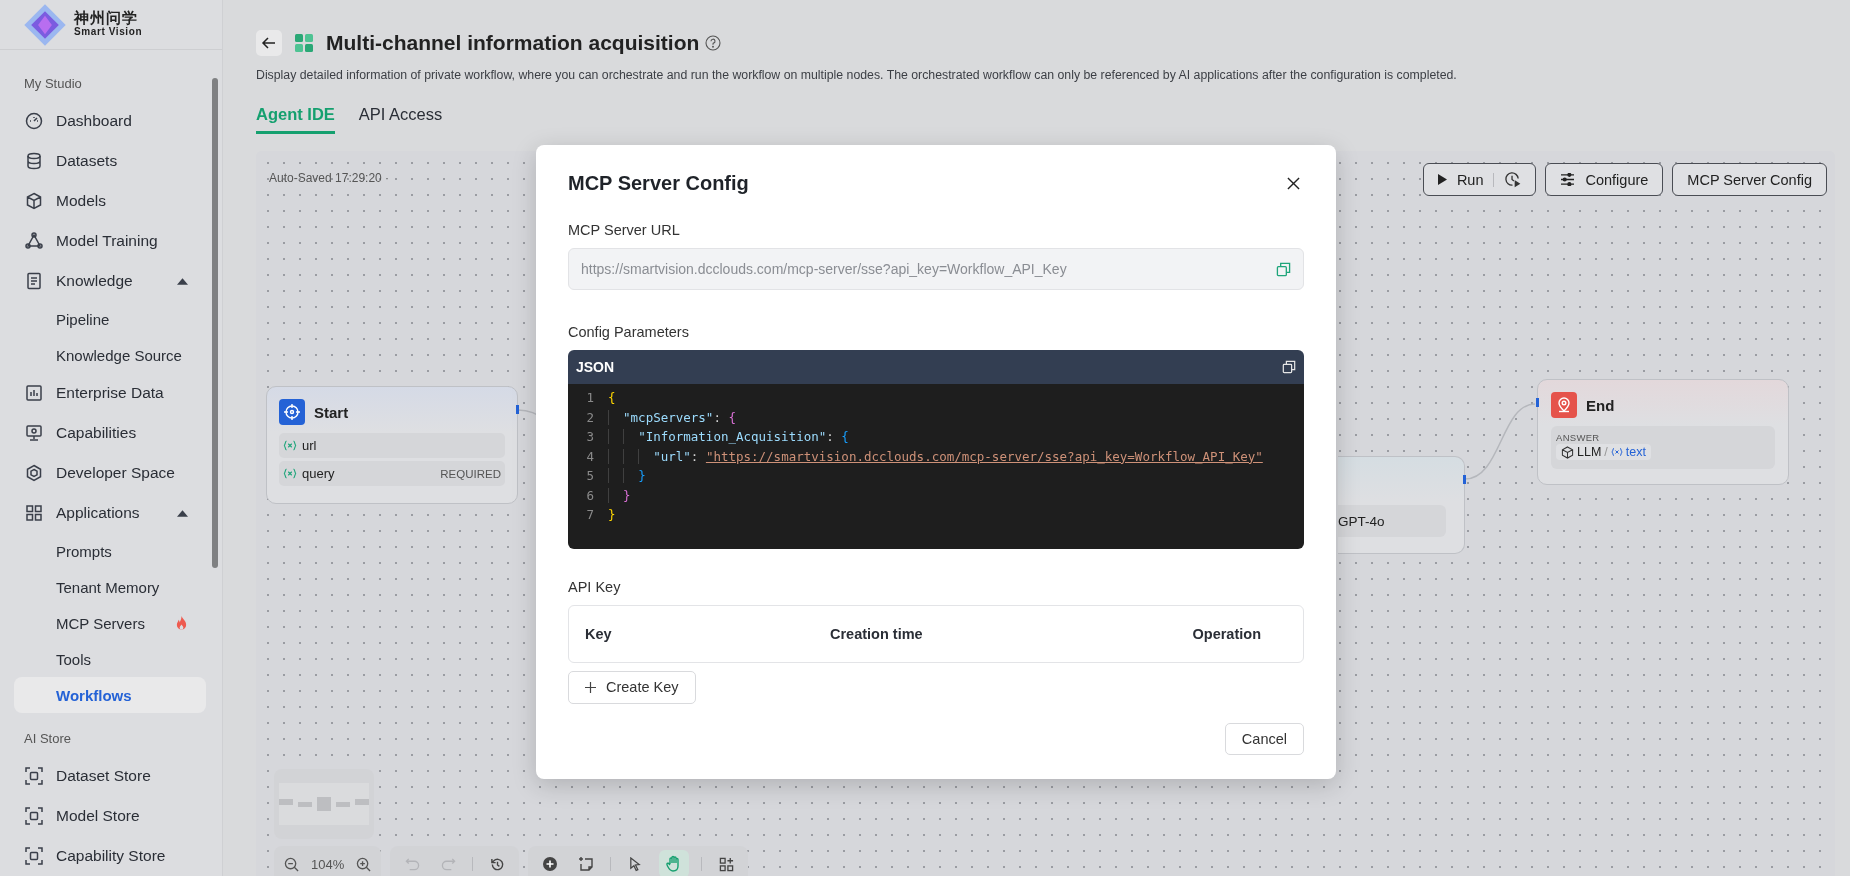 This screenshot has height=876, width=1850. What do you see at coordinates (329, 178) in the screenshot?
I see `autosave-status: Auto-Saved 17:29:20 ·` at bounding box center [329, 178].